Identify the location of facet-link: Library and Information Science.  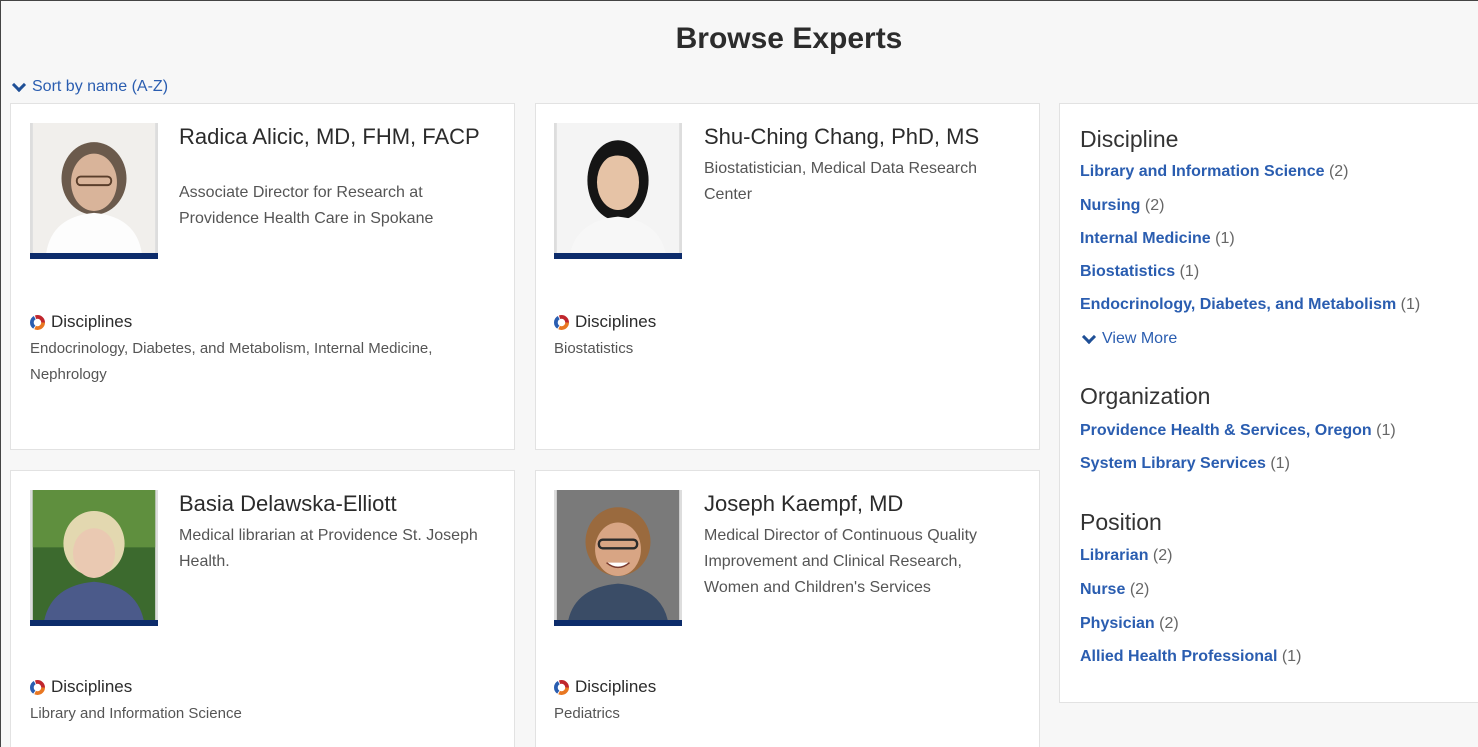
(1202, 171).